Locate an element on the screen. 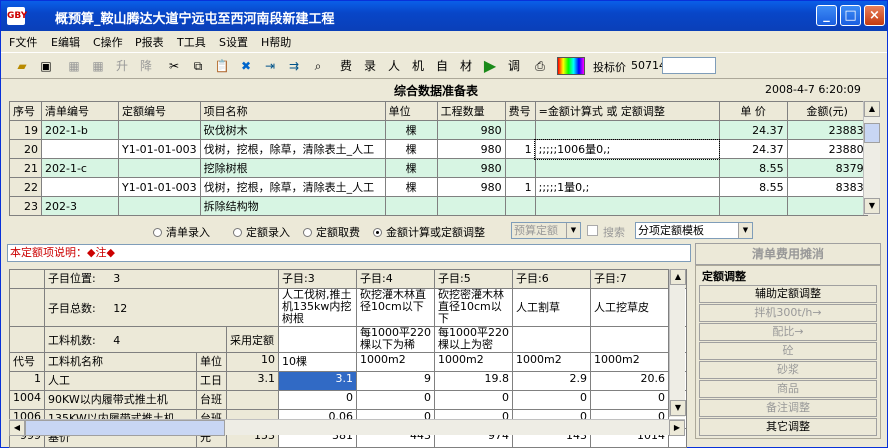 The image size is (888, 448). quantity is located at coordinates (471, 206).